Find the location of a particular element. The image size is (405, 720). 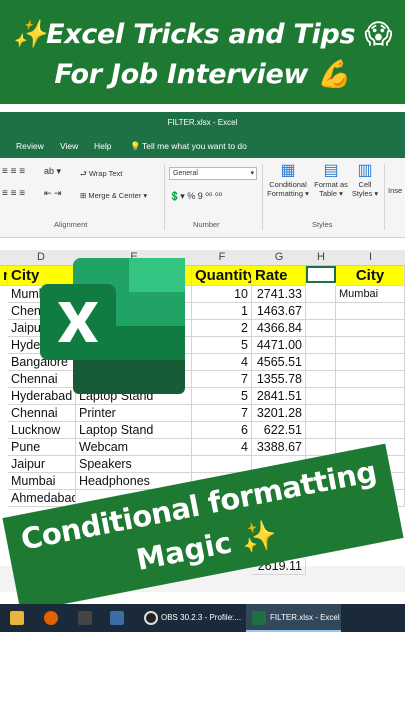

table-cell-city: Chennai is located at coordinates (42, 413).